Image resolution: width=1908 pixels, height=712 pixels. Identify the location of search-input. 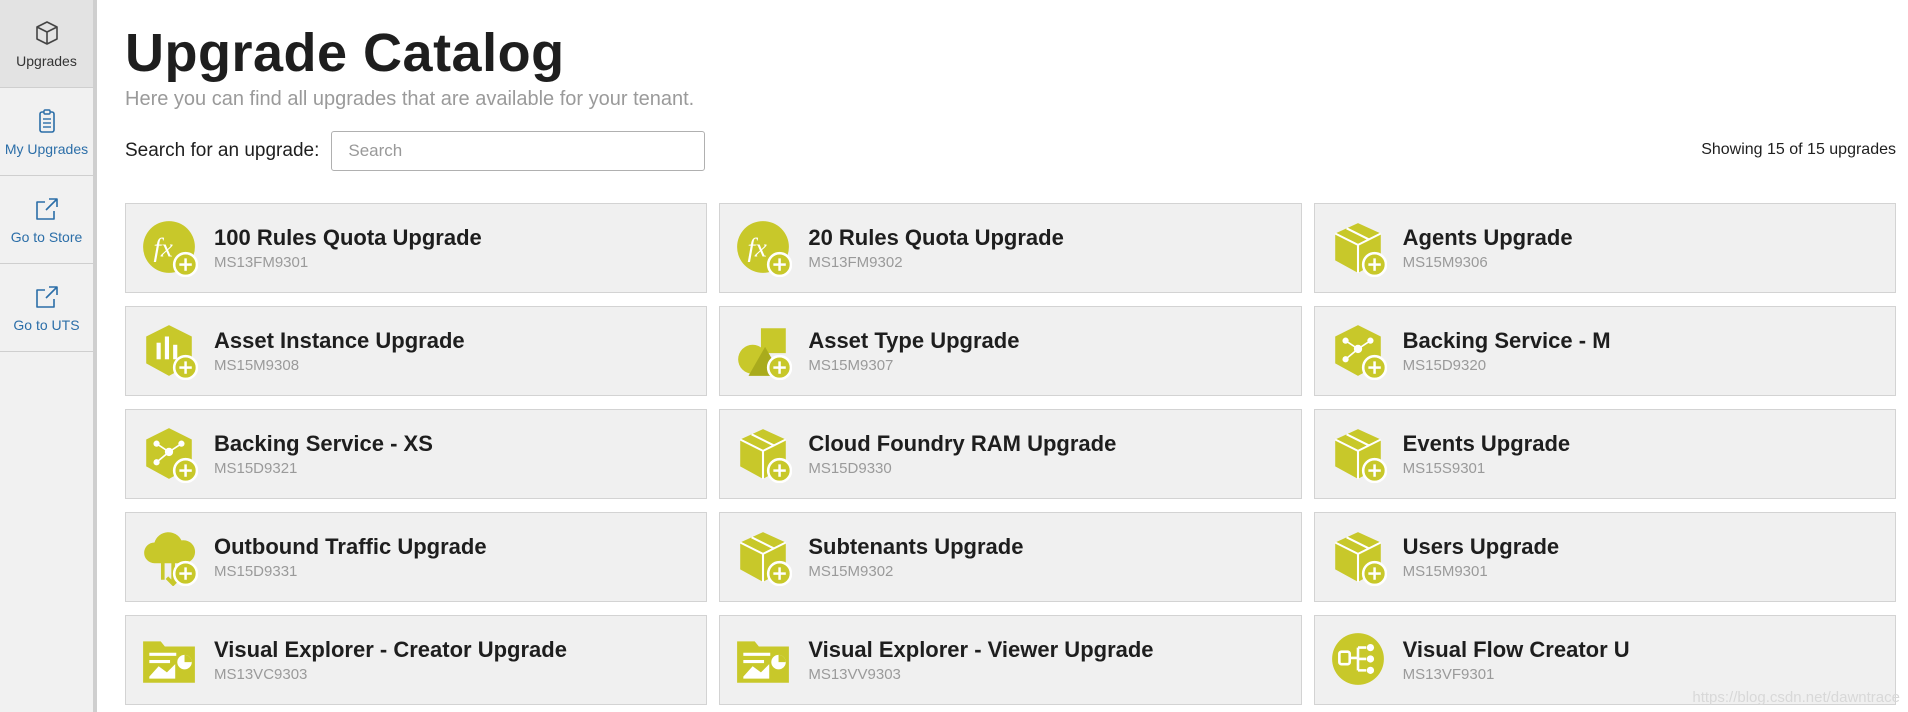
(518, 151).